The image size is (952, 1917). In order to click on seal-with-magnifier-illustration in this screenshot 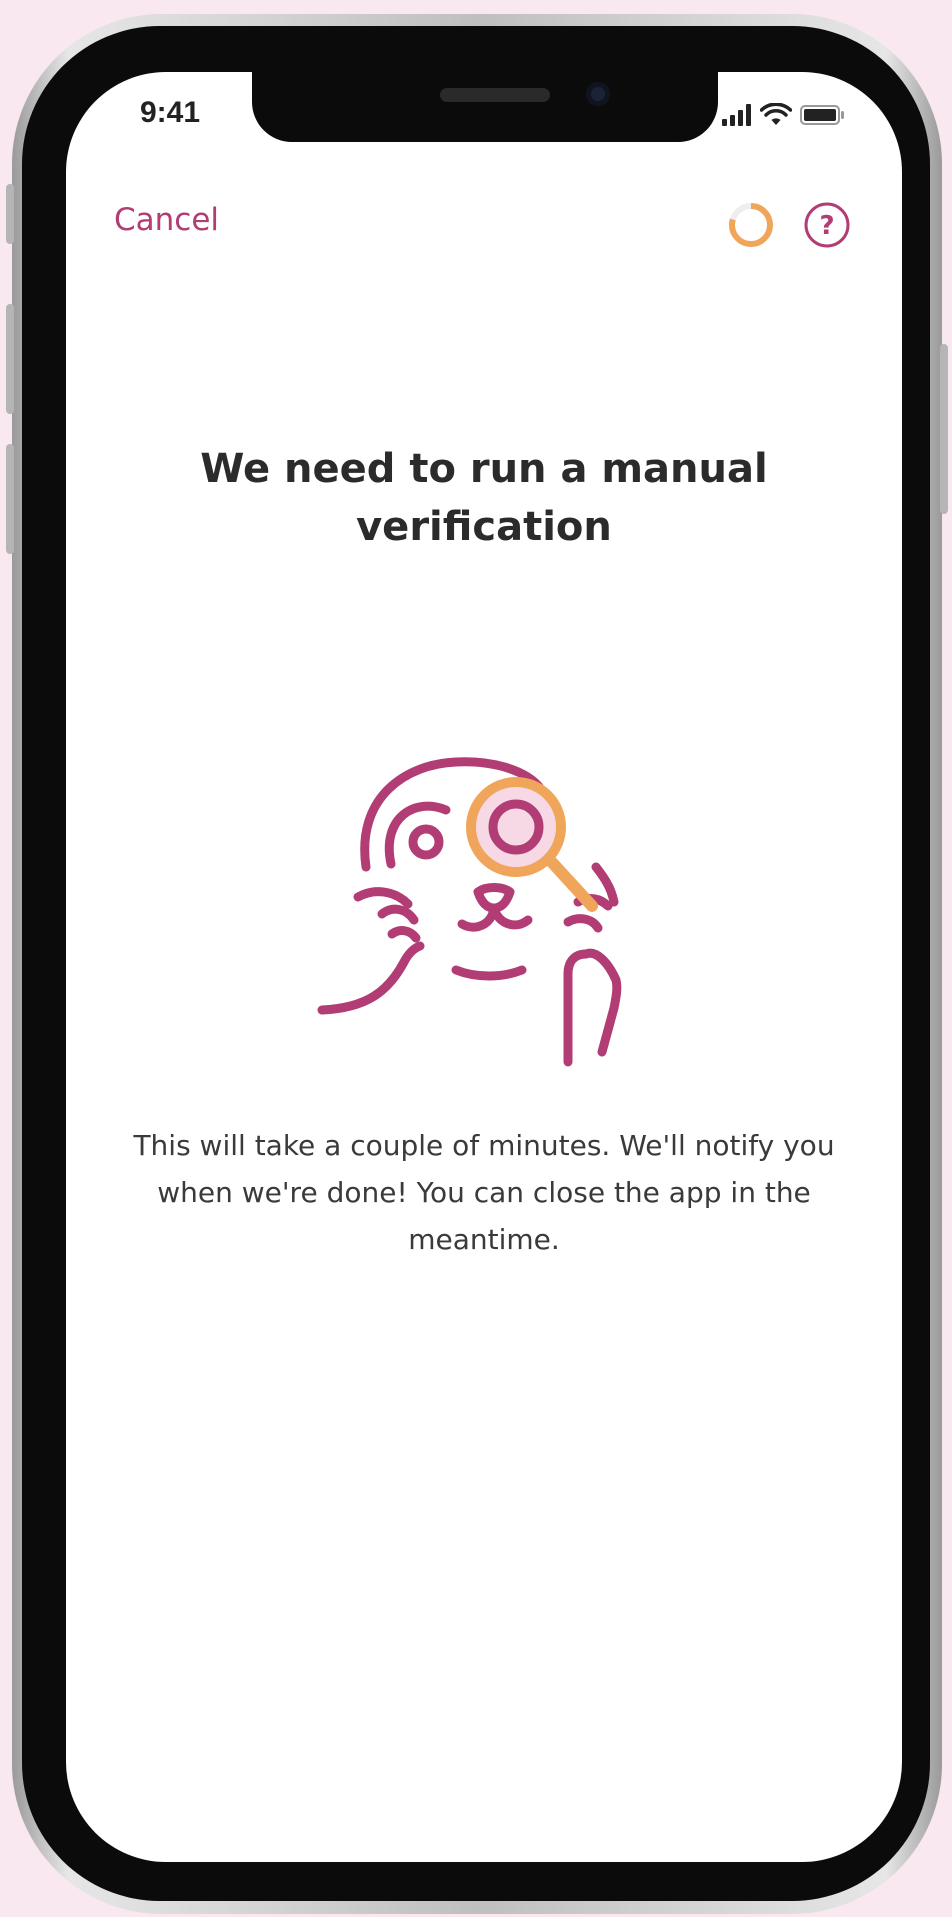, I will do `click(469, 912)`.